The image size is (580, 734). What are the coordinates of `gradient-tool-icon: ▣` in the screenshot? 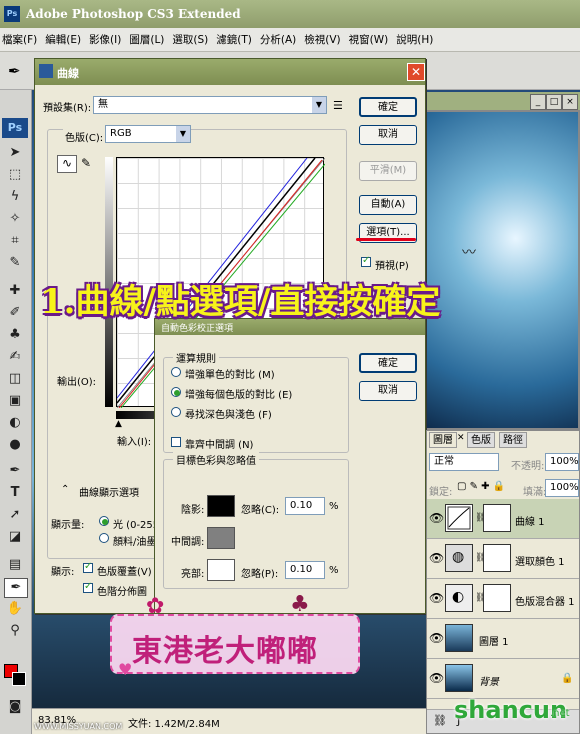 It's located at (15, 401).